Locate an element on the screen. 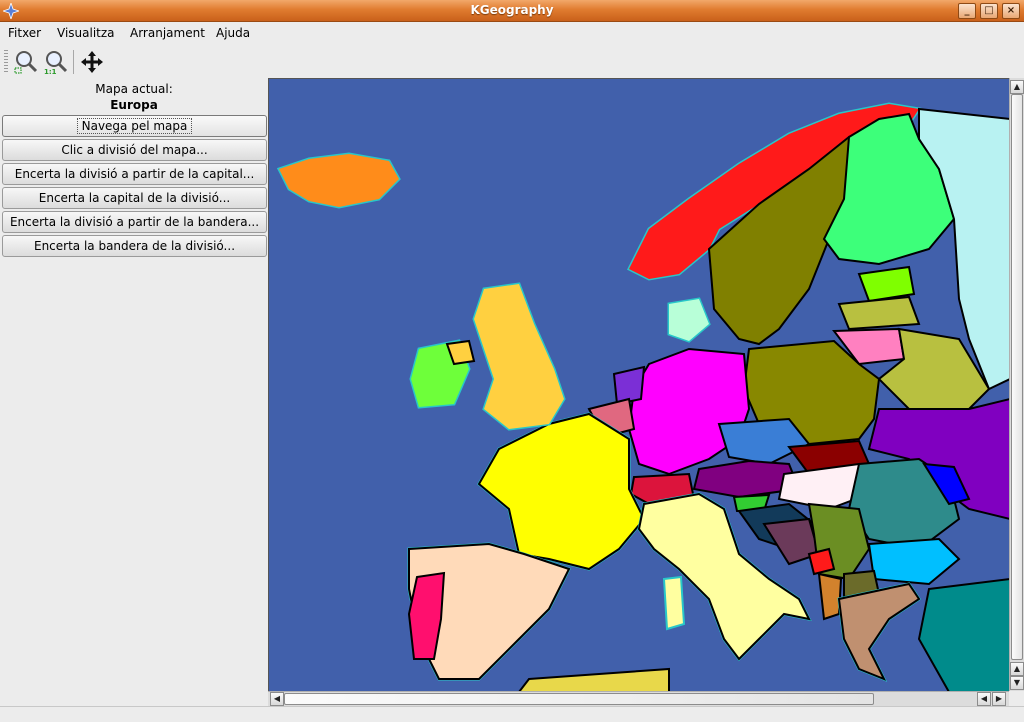  scrollbar-corner is located at coordinates (1016, 698).